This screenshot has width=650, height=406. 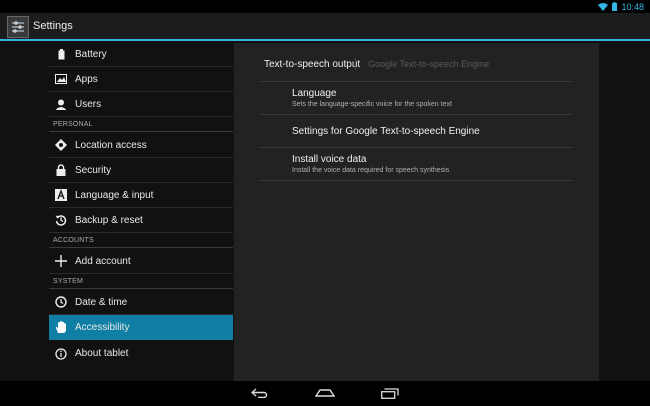 I want to click on sidebar-item-label: Security, so click(x=93, y=170).